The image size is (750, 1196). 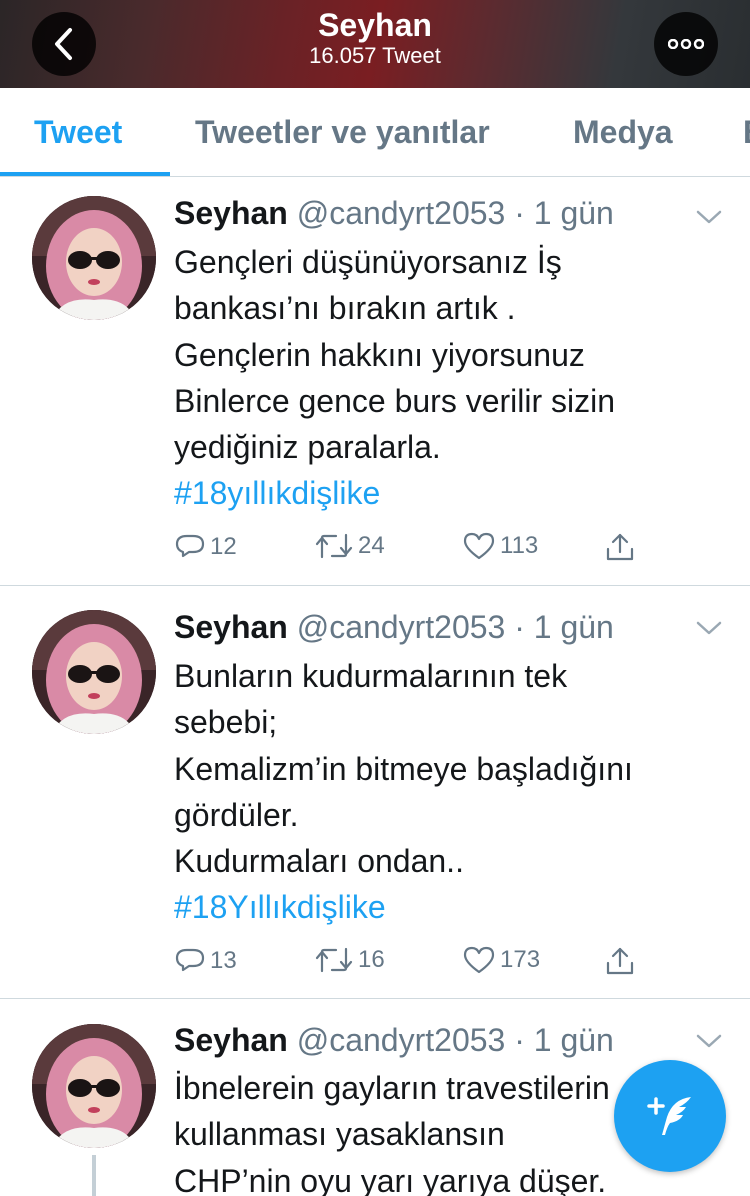 I want to click on tweet-line: gördüler., so click(x=236, y=814).